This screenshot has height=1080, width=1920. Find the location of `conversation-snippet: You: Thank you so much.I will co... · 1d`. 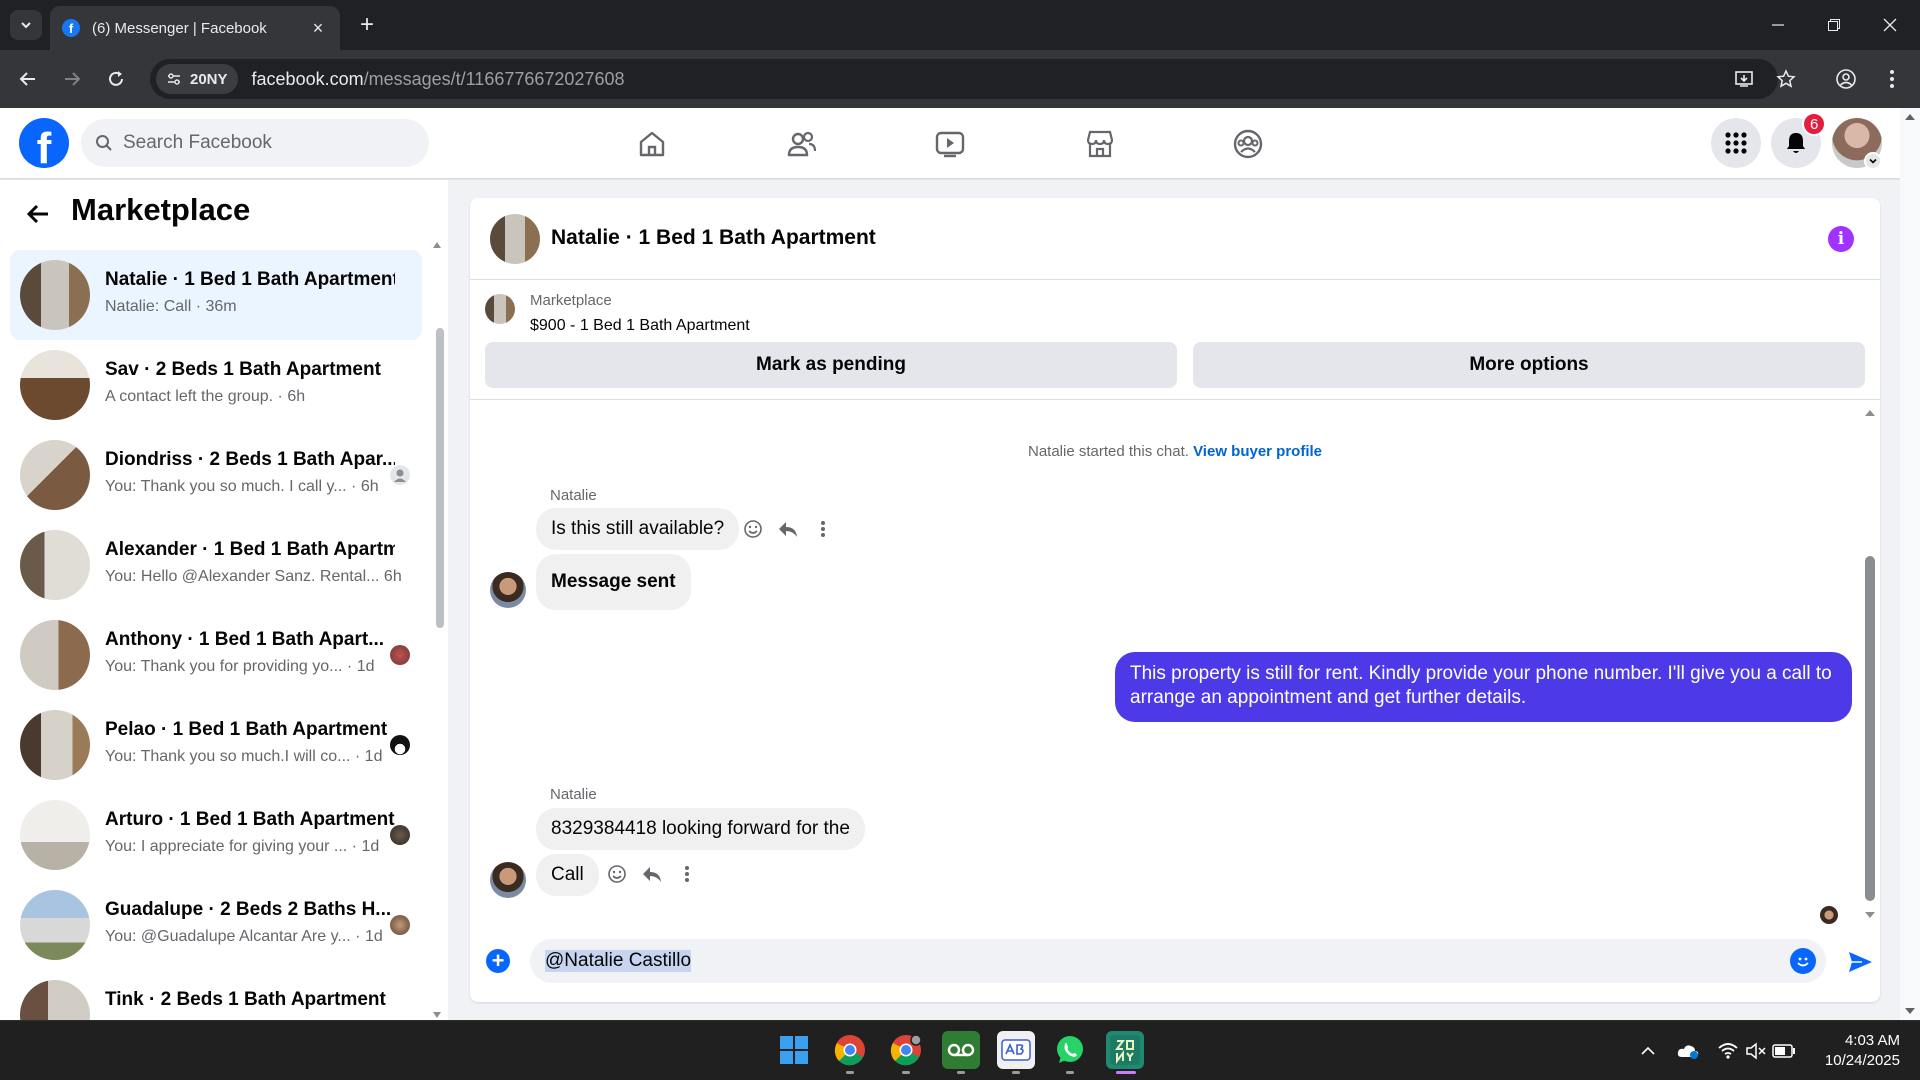

conversation-snippet: You: Thank you so much.I will co... · 1d is located at coordinates (244, 756).